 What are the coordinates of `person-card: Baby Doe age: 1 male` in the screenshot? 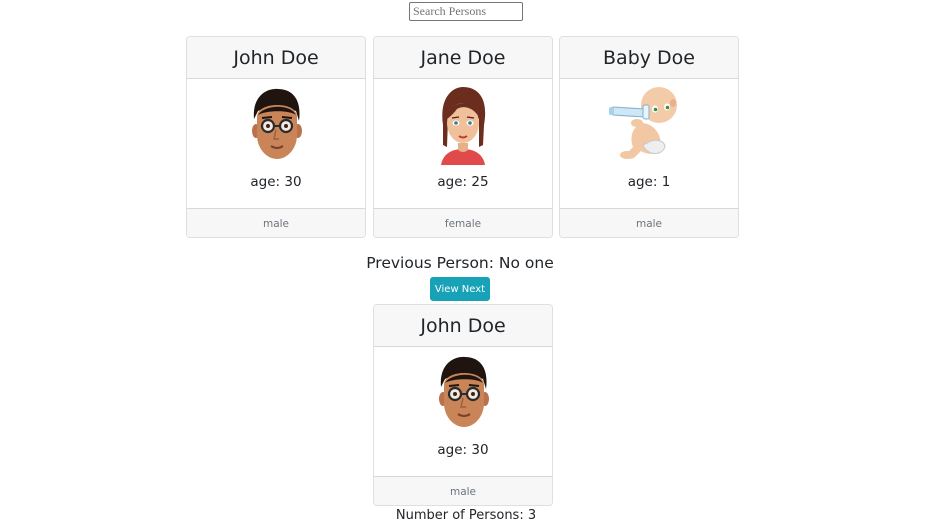 It's located at (649, 137).